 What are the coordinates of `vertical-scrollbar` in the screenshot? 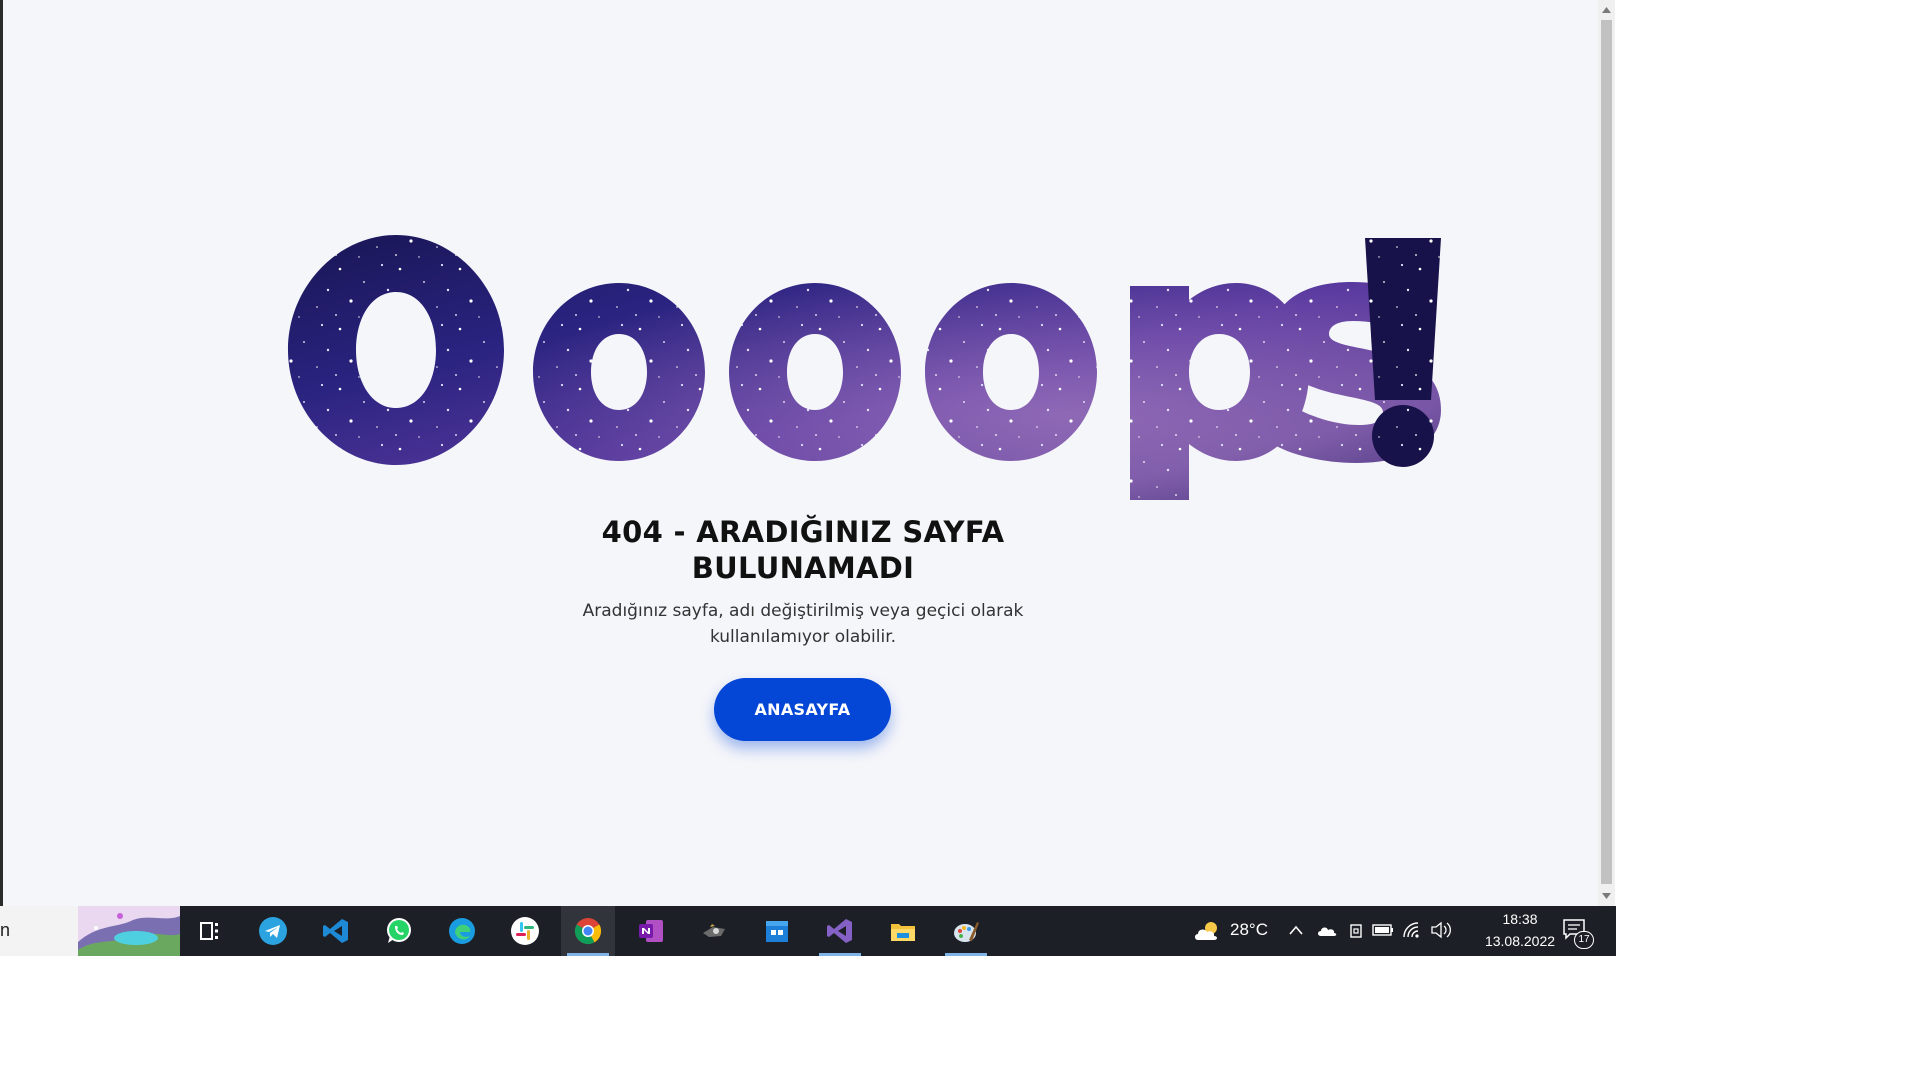 It's located at (1606, 453).